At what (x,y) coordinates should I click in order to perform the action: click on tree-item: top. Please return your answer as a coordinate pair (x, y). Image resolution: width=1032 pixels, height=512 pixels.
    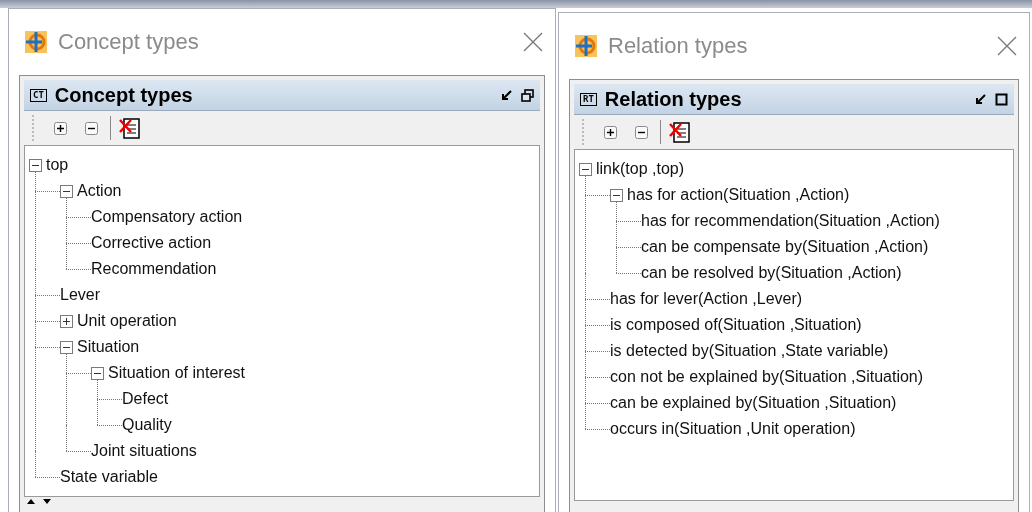
    Looking at the image, I should click on (57, 165).